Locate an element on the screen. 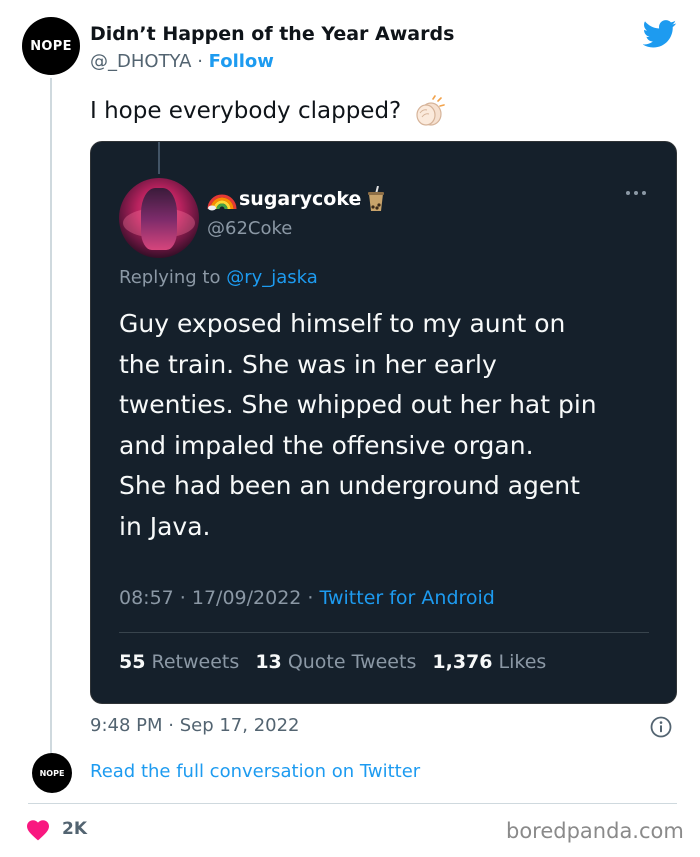 The height and width of the screenshot is (857, 700). quoted-avatar is located at coordinates (159, 218).